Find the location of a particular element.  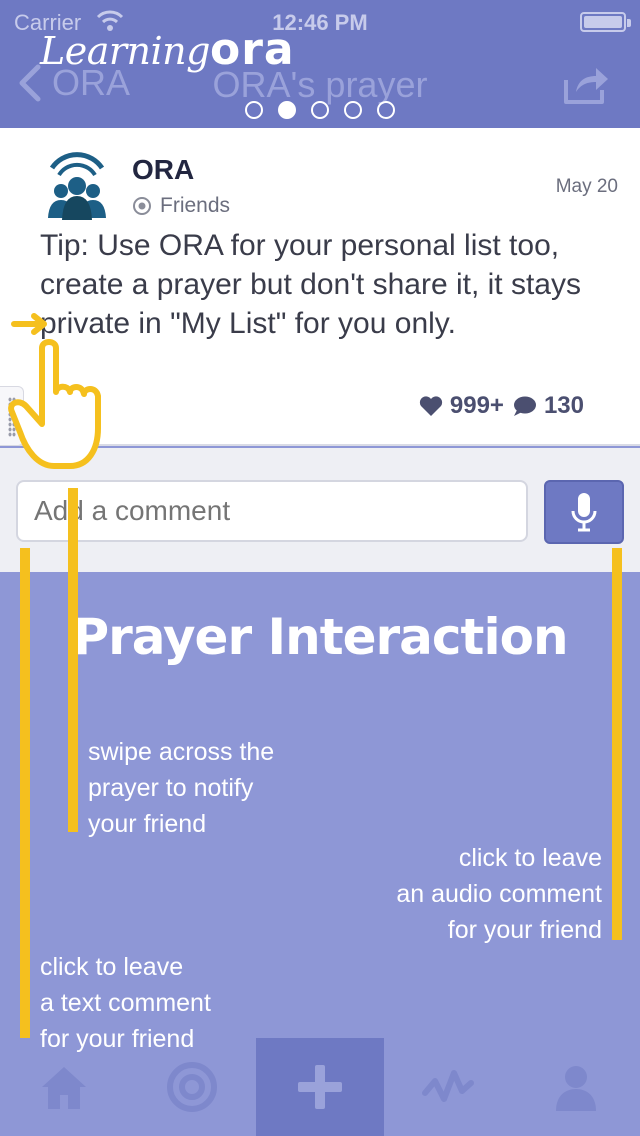

share-icon is located at coordinates (586, 84).